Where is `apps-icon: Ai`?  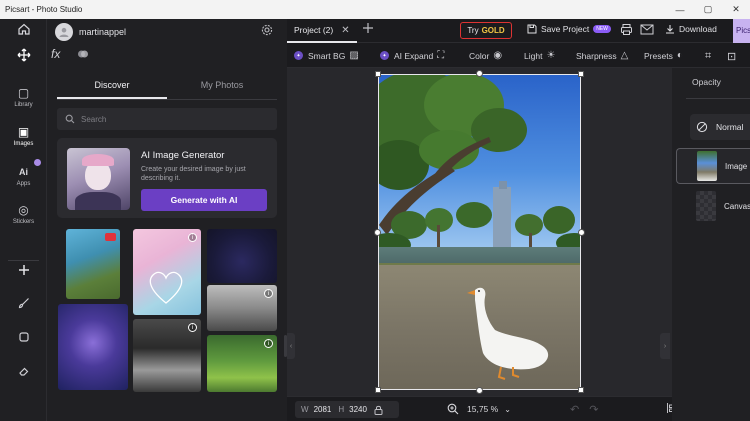 apps-icon: Ai is located at coordinates (23, 172).